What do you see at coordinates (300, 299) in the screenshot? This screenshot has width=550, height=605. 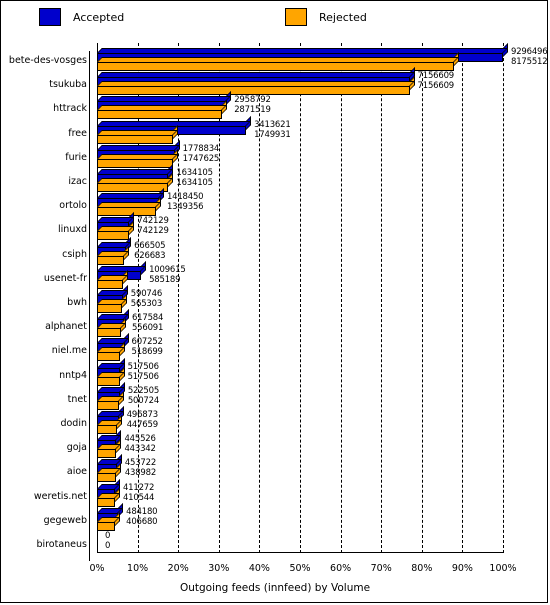 I see `bar-group: 590746 565303` at bounding box center [300, 299].